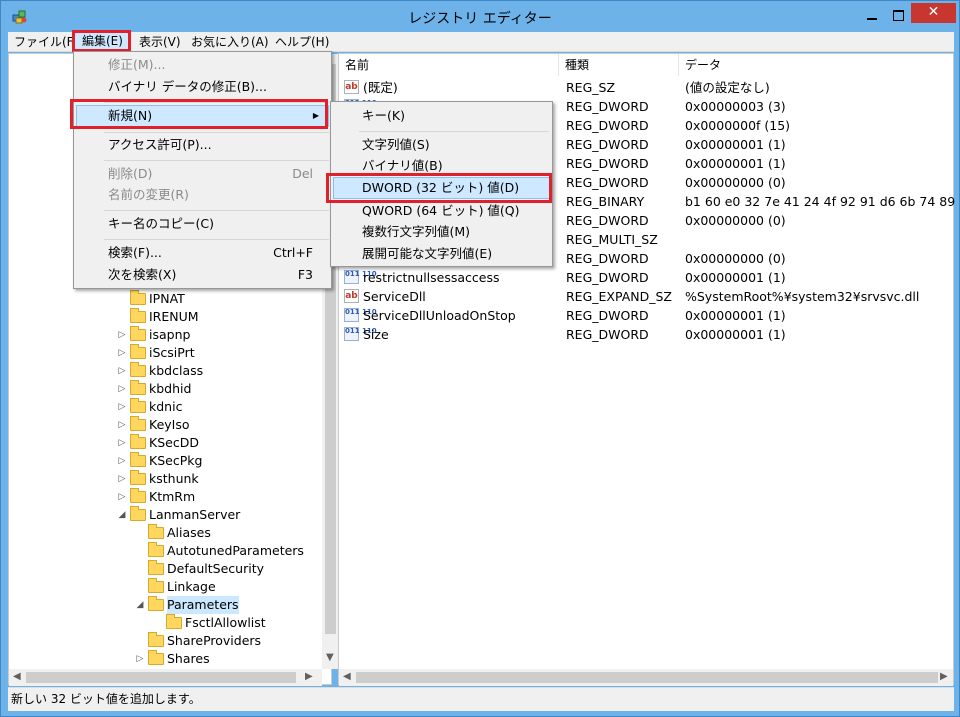 This screenshot has height=717, width=960. What do you see at coordinates (165, 623) in the screenshot?
I see `tree-item: FsctlAllowlist` at bounding box center [165, 623].